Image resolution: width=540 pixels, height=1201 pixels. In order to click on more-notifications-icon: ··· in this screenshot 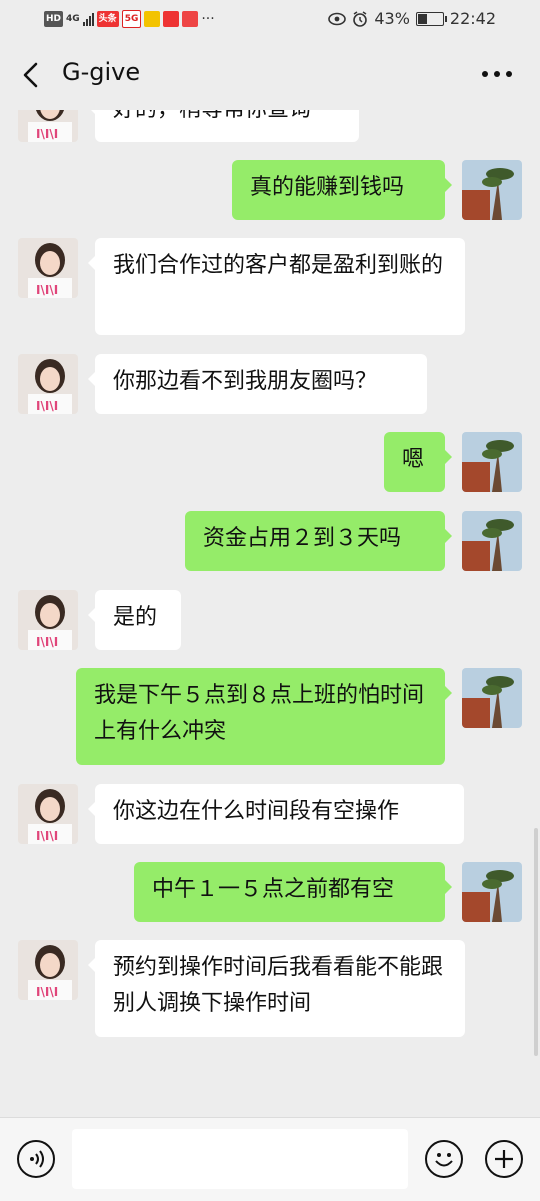, I will do `click(208, 19)`.